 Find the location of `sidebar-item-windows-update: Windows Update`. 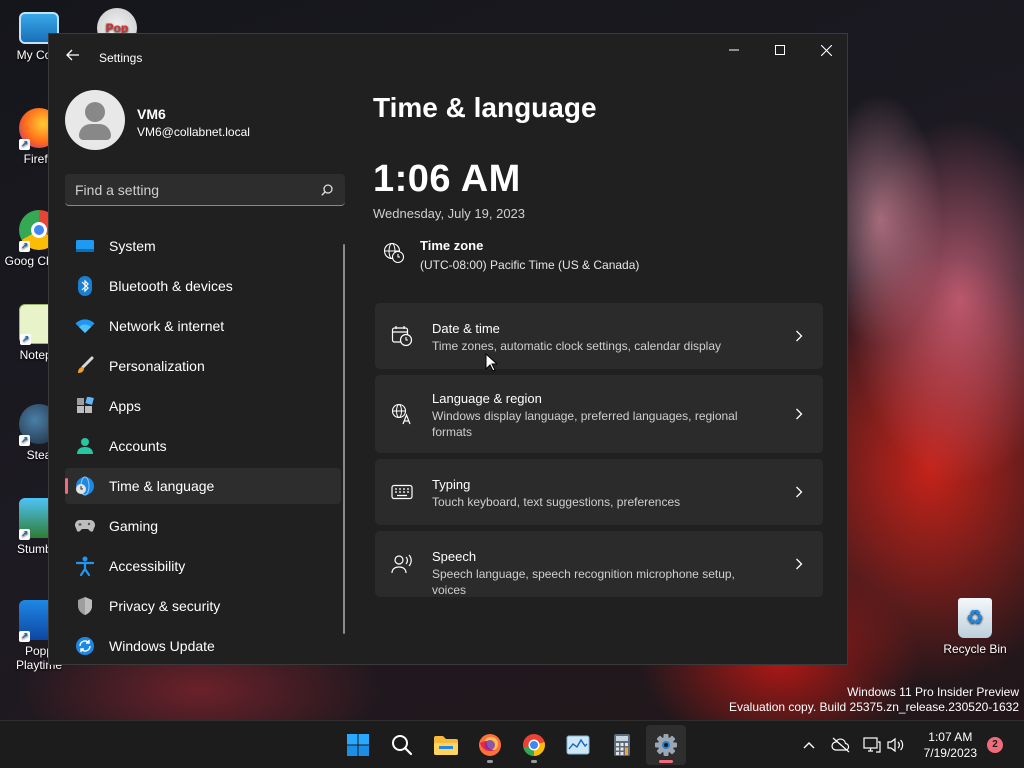

sidebar-item-windows-update: Windows Update is located at coordinates (203, 646).